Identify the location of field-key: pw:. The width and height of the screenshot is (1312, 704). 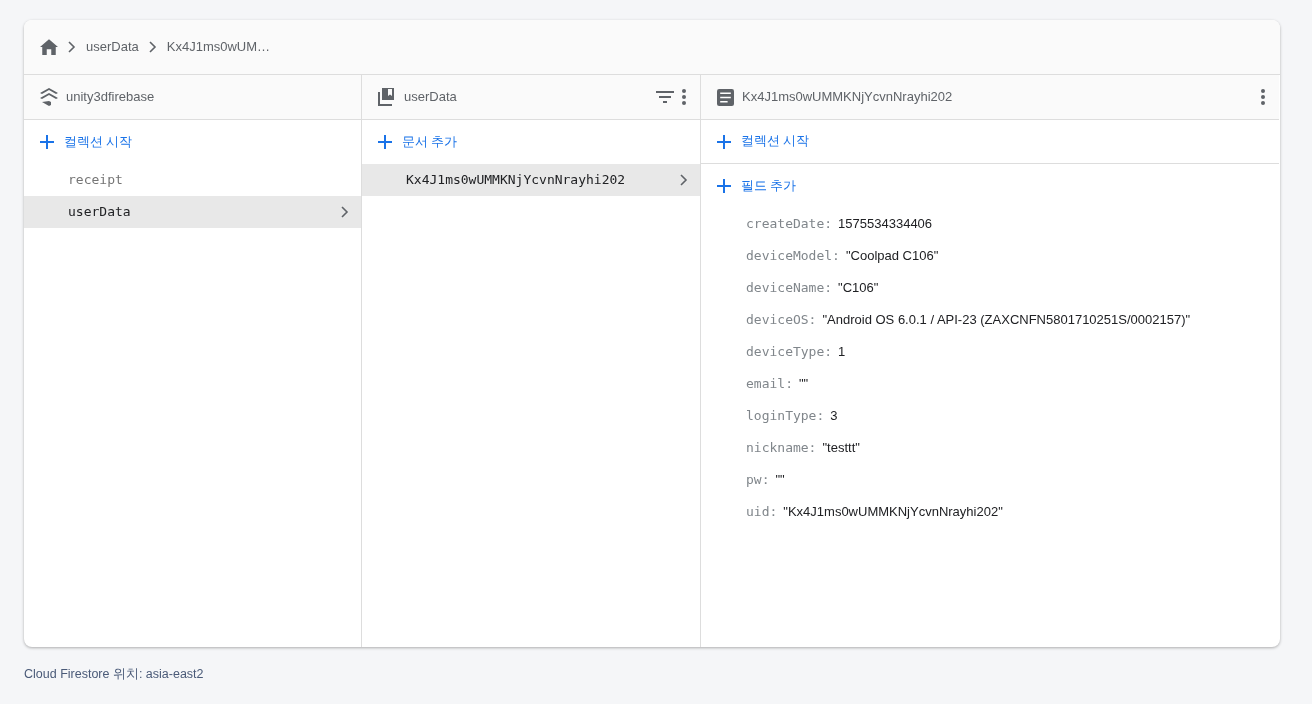
(758, 480).